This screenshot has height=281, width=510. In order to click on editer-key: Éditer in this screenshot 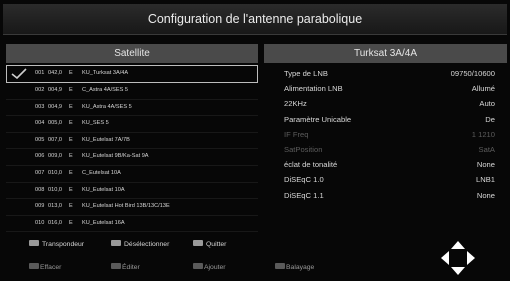, I will do `click(125, 268)`.